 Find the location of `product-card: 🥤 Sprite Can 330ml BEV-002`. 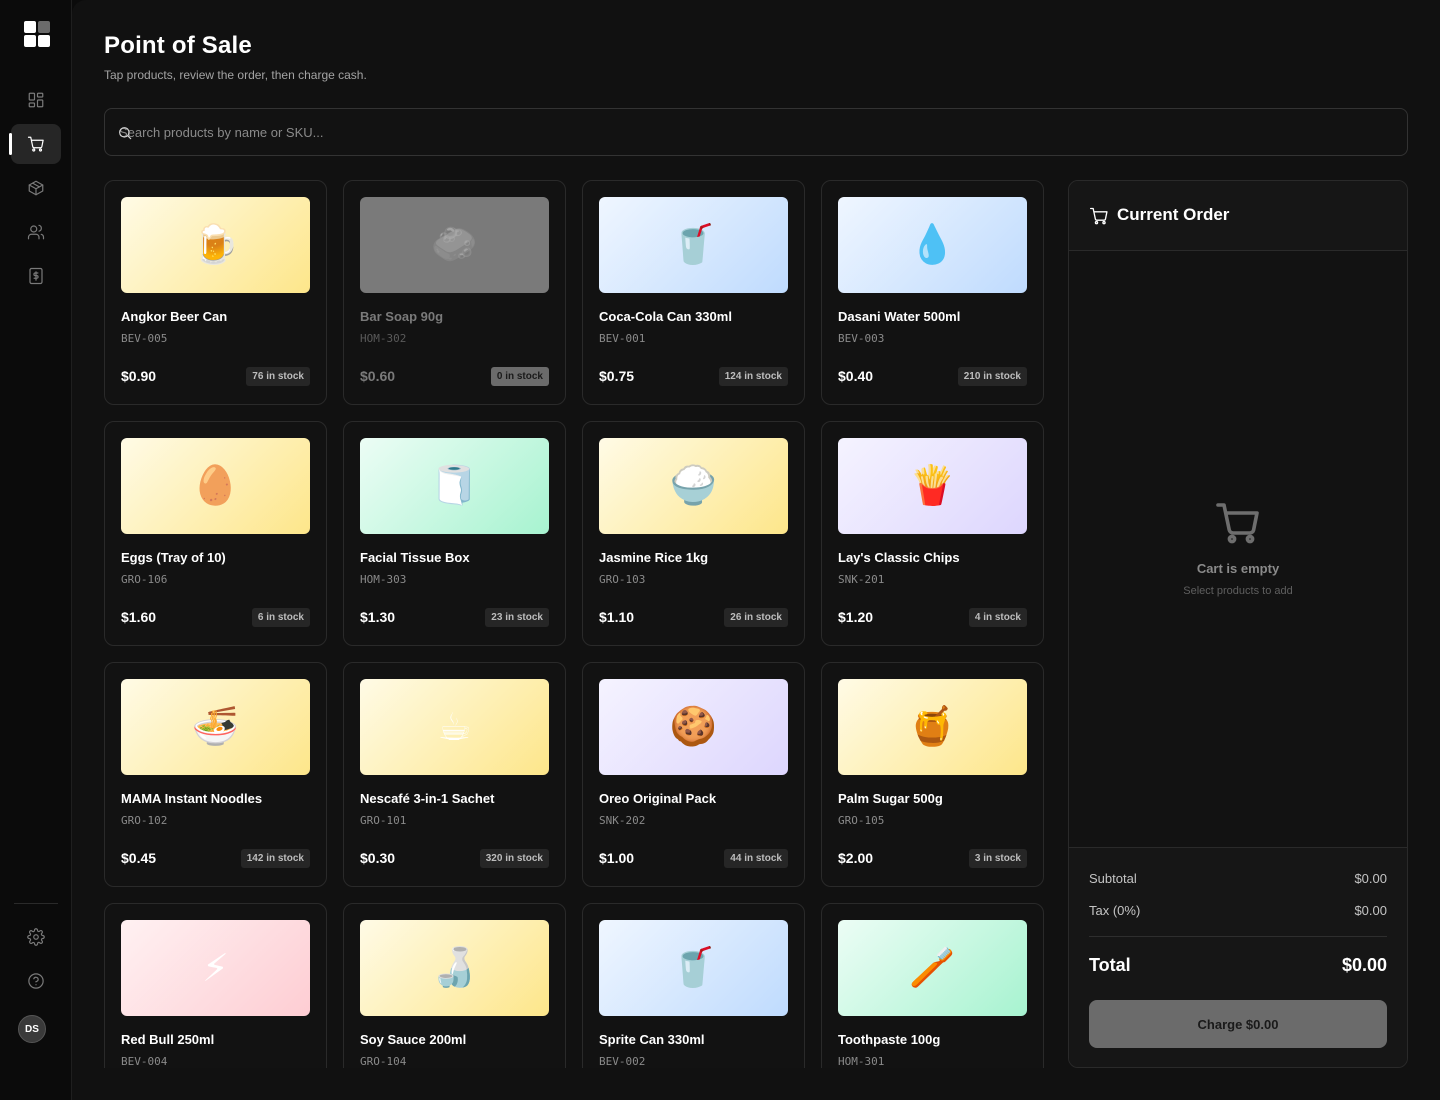

product-card: 🥤 Sprite Can 330ml BEV-002 is located at coordinates (693, 985).